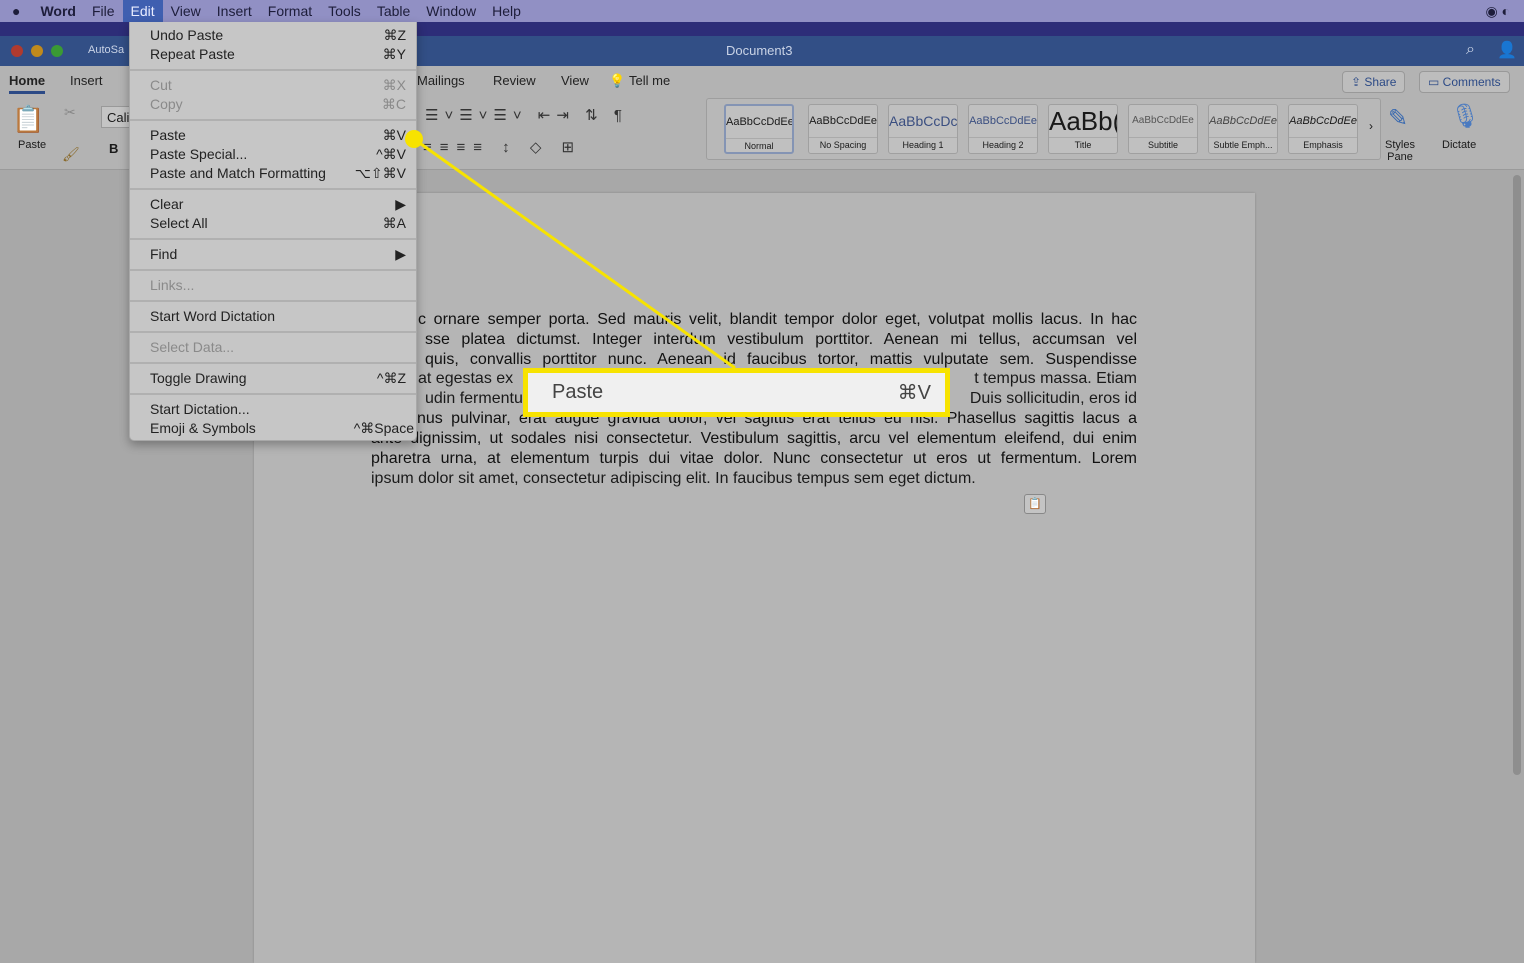 This screenshot has height=963, width=1524. What do you see at coordinates (278, 86) in the screenshot?
I see `menu-item-cut: Cut ⌘X` at bounding box center [278, 86].